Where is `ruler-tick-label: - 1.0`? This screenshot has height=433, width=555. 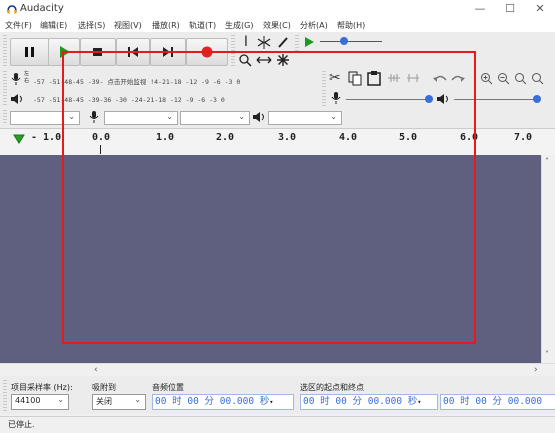 ruler-tick-label: - 1.0 is located at coordinates (46, 137).